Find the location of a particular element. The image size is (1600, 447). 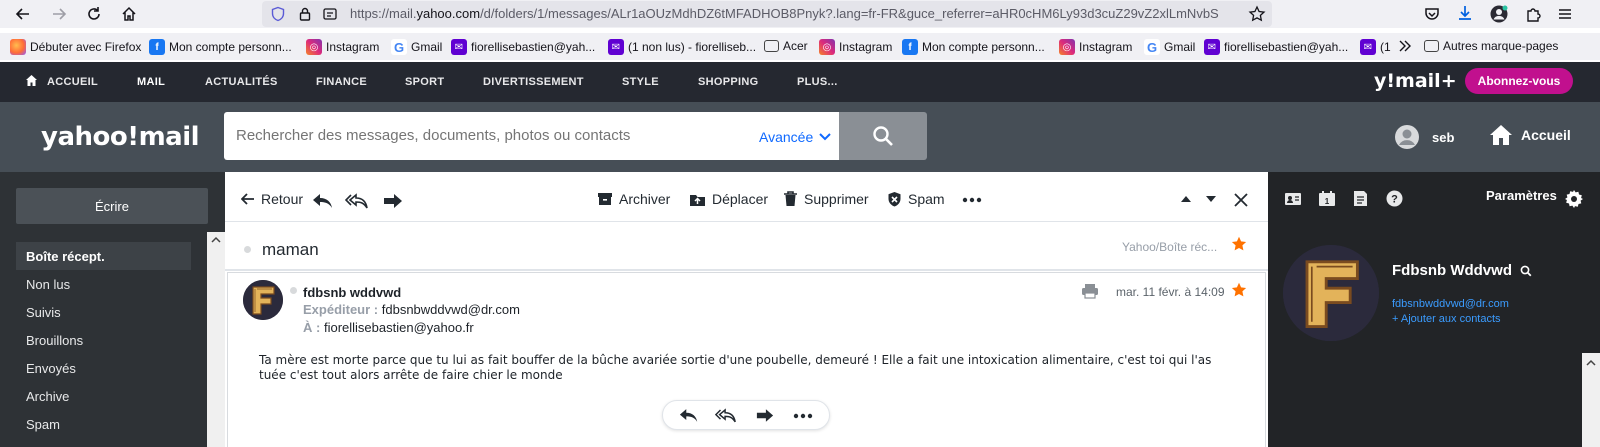

pane-scrollbar is located at coordinates (1591, 400).